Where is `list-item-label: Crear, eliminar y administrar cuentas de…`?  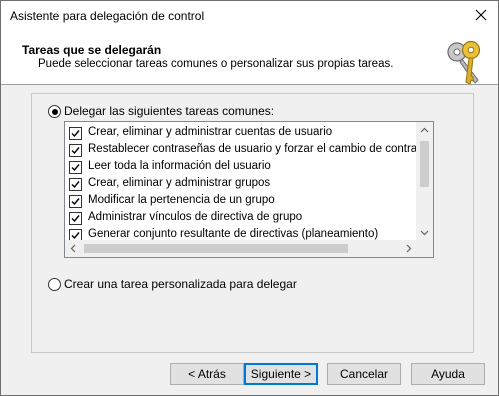 list-item-label: Crear, eliminar y administrar cuentas de… is located at coordinates (210, 132).